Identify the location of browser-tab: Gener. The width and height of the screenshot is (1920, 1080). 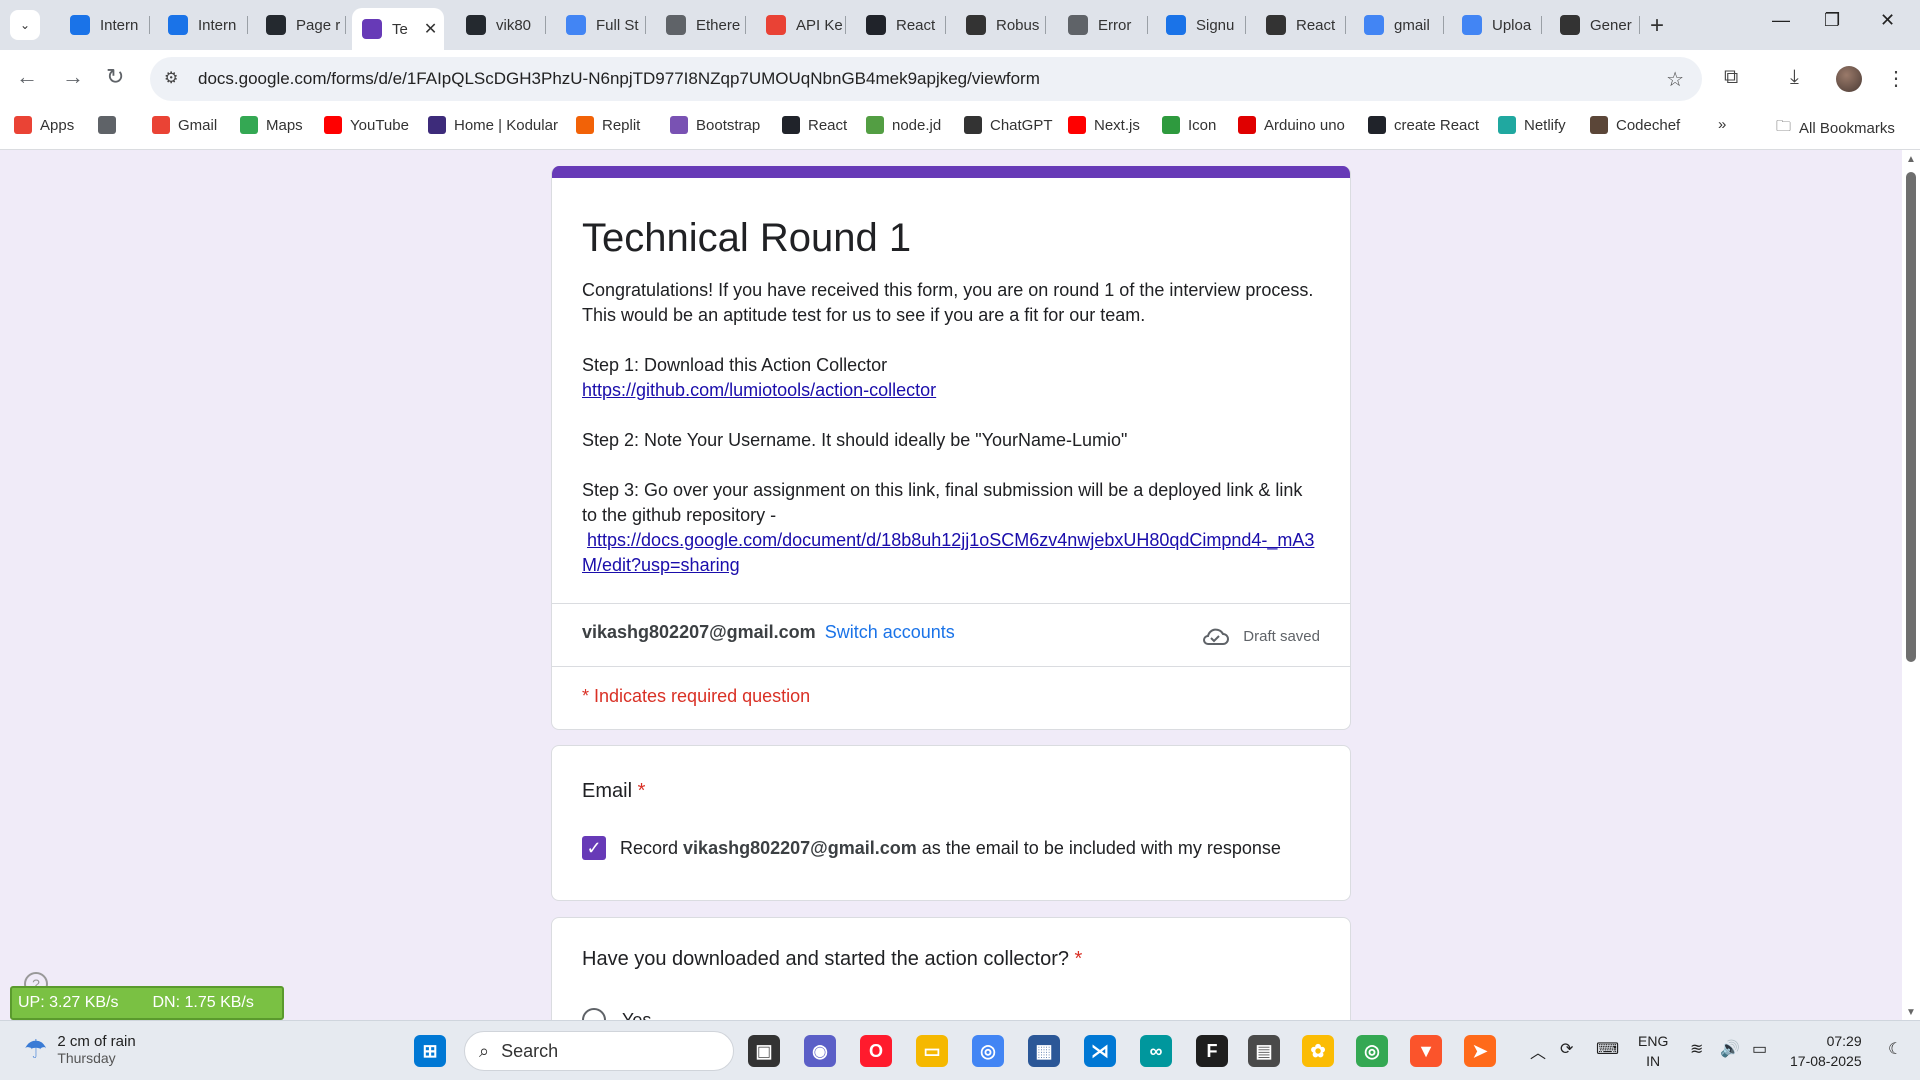
(1595, 25).